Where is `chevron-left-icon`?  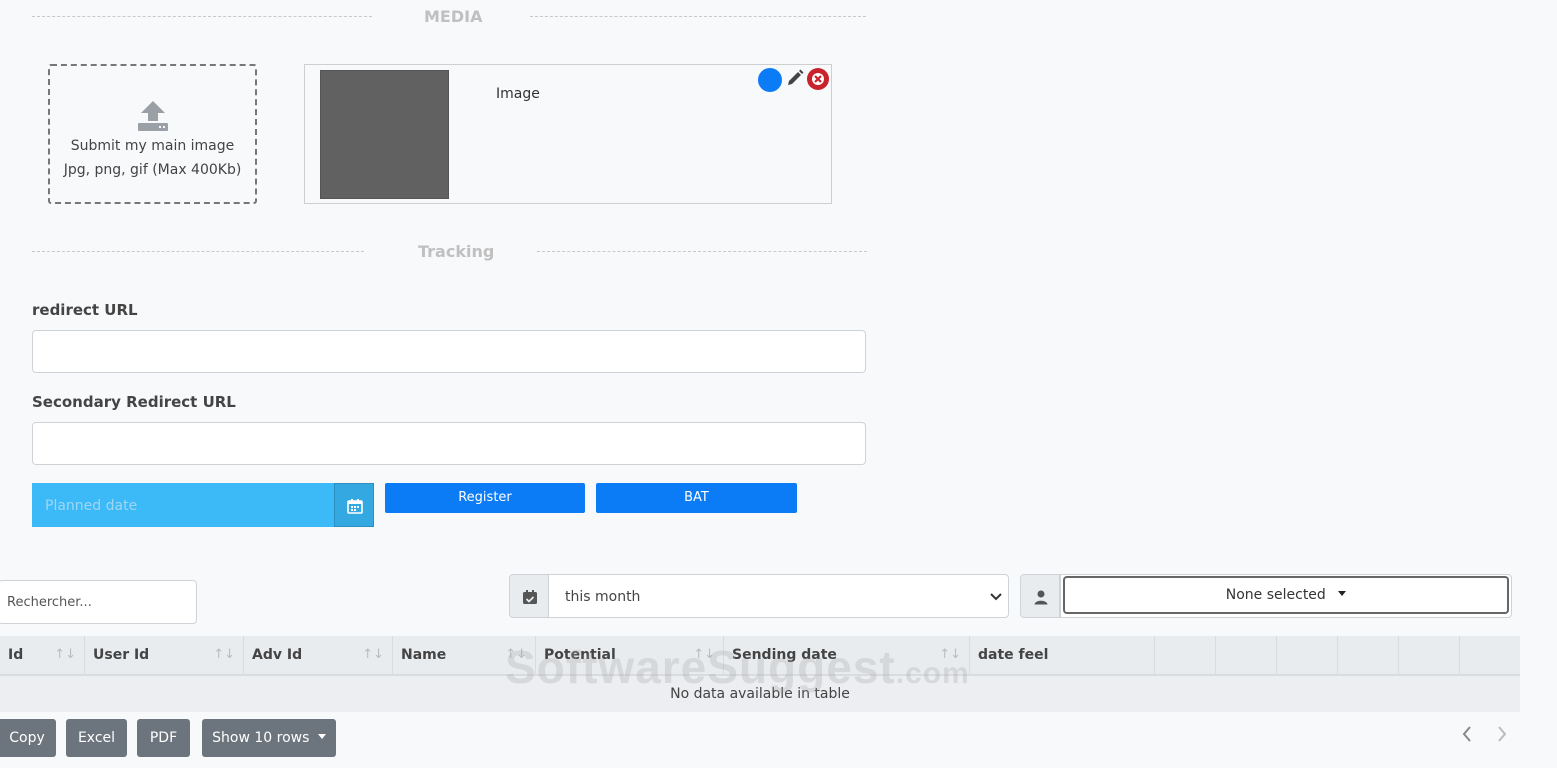 chevron-left-icon is located at coordinates (1467, 737).